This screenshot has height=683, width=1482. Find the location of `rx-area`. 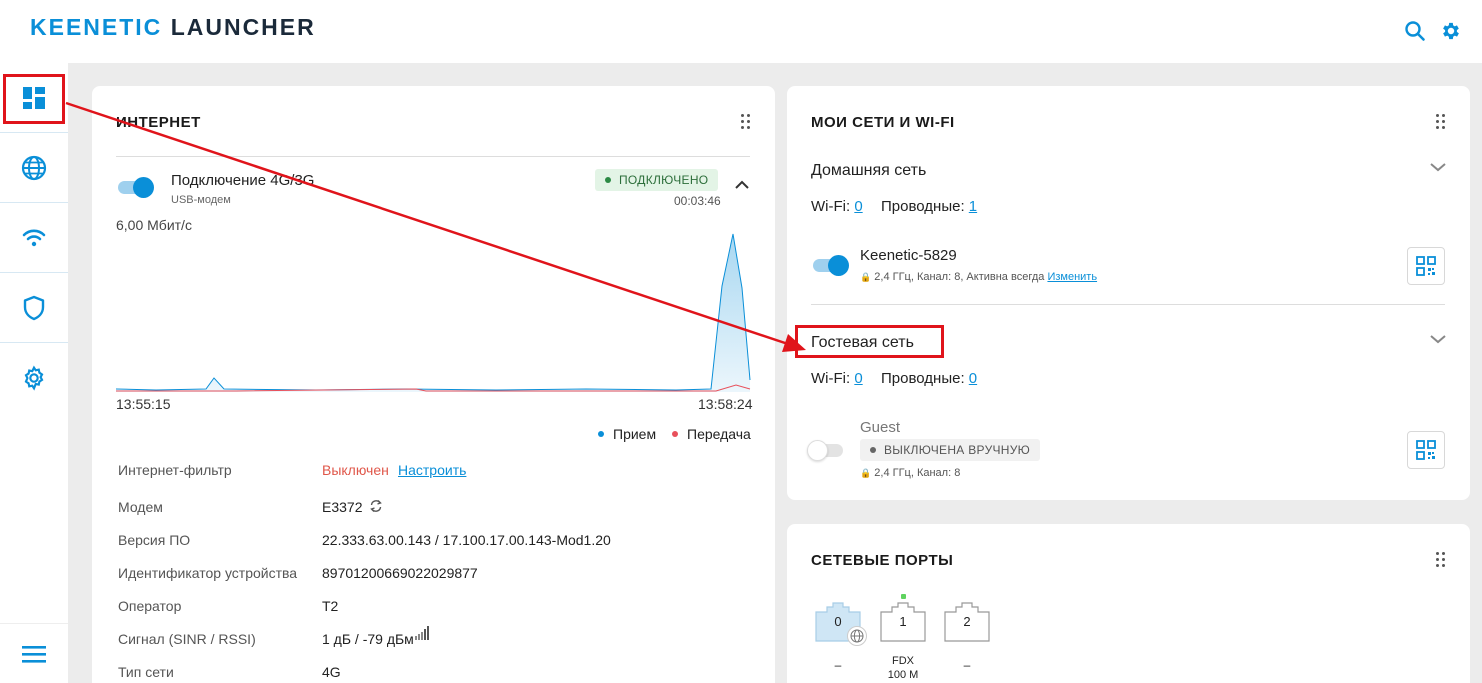

rx-area is located at coordinates (433, 314).